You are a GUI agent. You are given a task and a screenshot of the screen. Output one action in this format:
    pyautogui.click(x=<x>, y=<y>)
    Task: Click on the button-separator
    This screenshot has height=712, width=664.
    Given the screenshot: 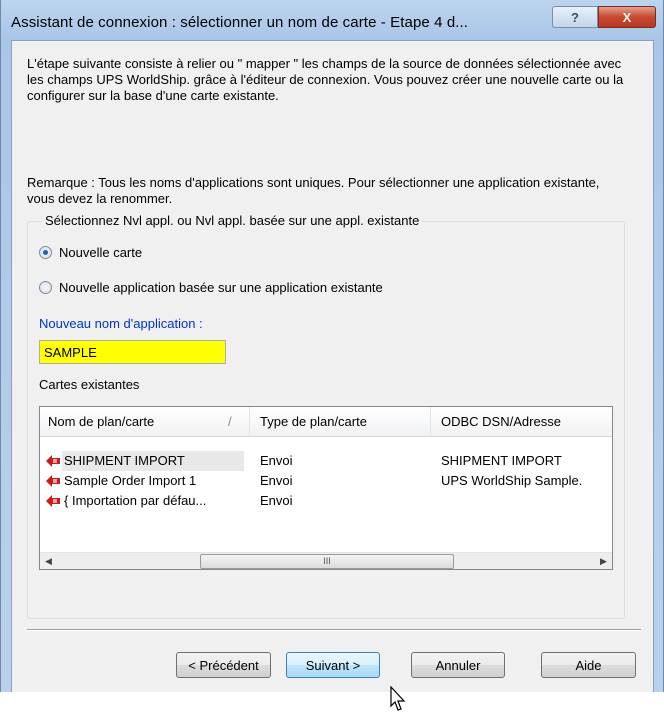 What is the action you would take?
    pyautogui.click(x=334, y=630)
    